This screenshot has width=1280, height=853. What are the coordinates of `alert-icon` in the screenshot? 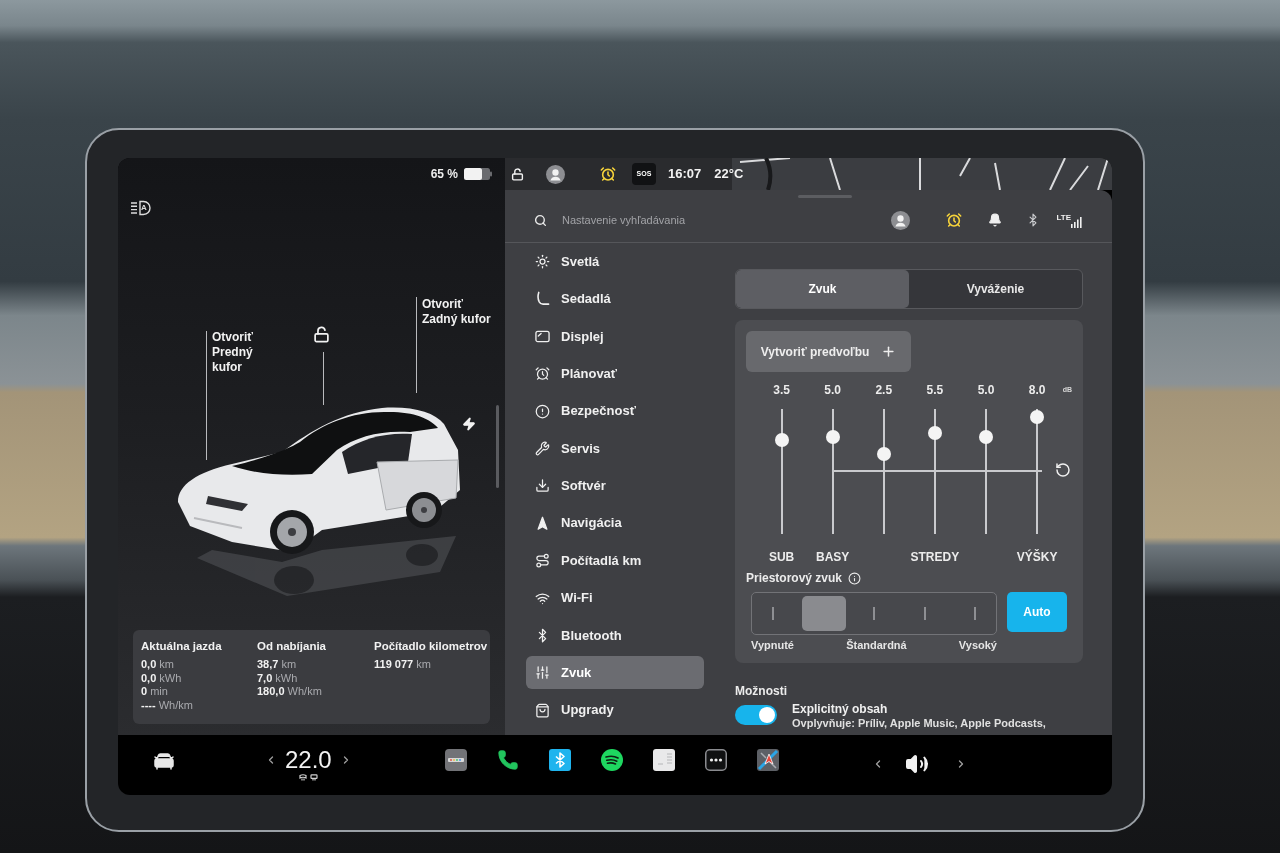 It's located at (542, 411).